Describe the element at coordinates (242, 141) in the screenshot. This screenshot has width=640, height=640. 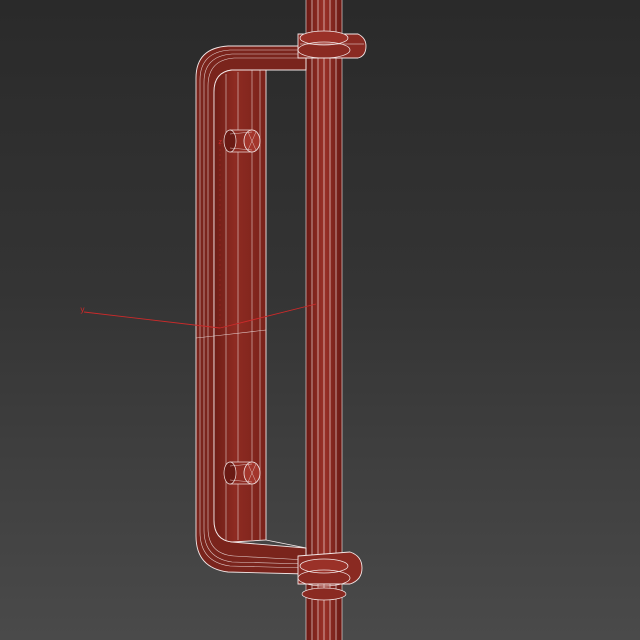
I see `bolt-top` at that location.